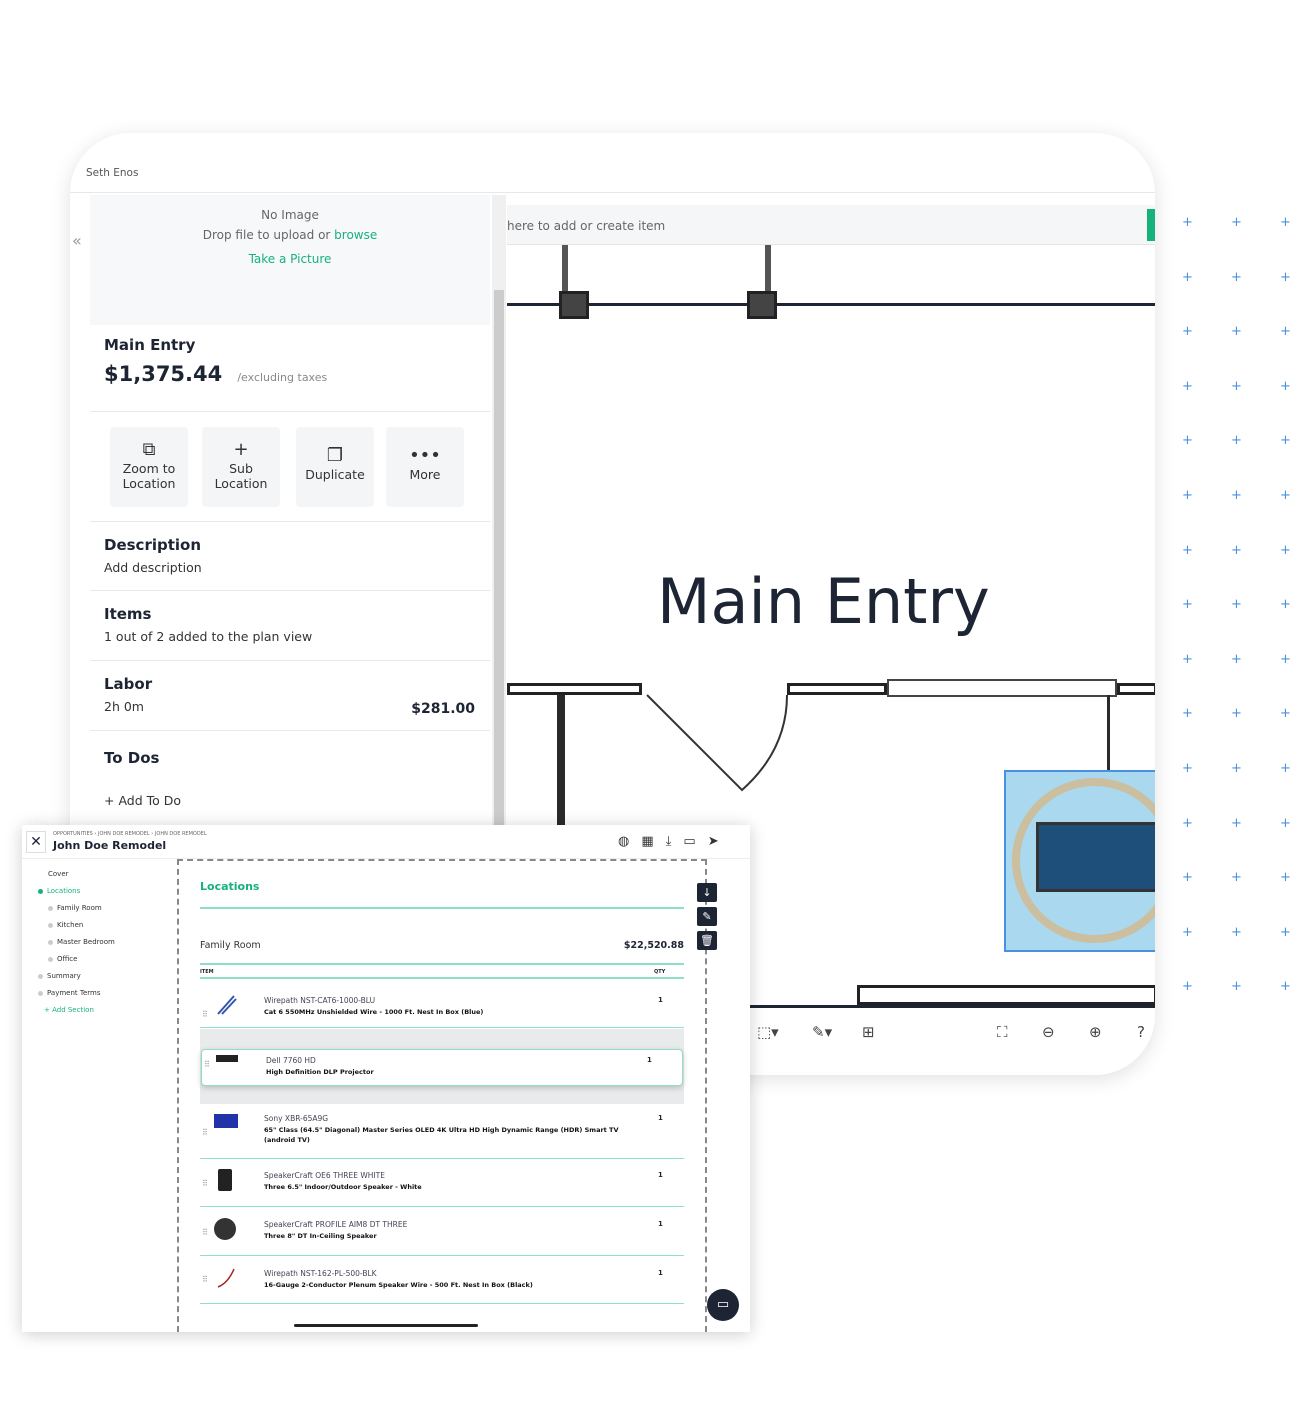 This screenshot has height=1412, width=1300. I want to click on add-todo-link: + Add To Do, so click(290, 800).